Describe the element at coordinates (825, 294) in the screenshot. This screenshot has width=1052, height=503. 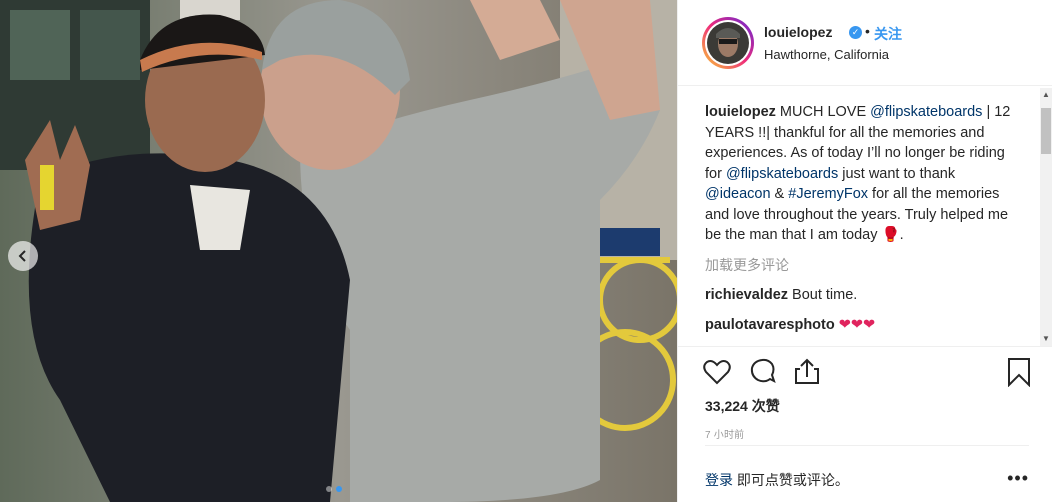
I see `comment-text: Bout time.` at that location.